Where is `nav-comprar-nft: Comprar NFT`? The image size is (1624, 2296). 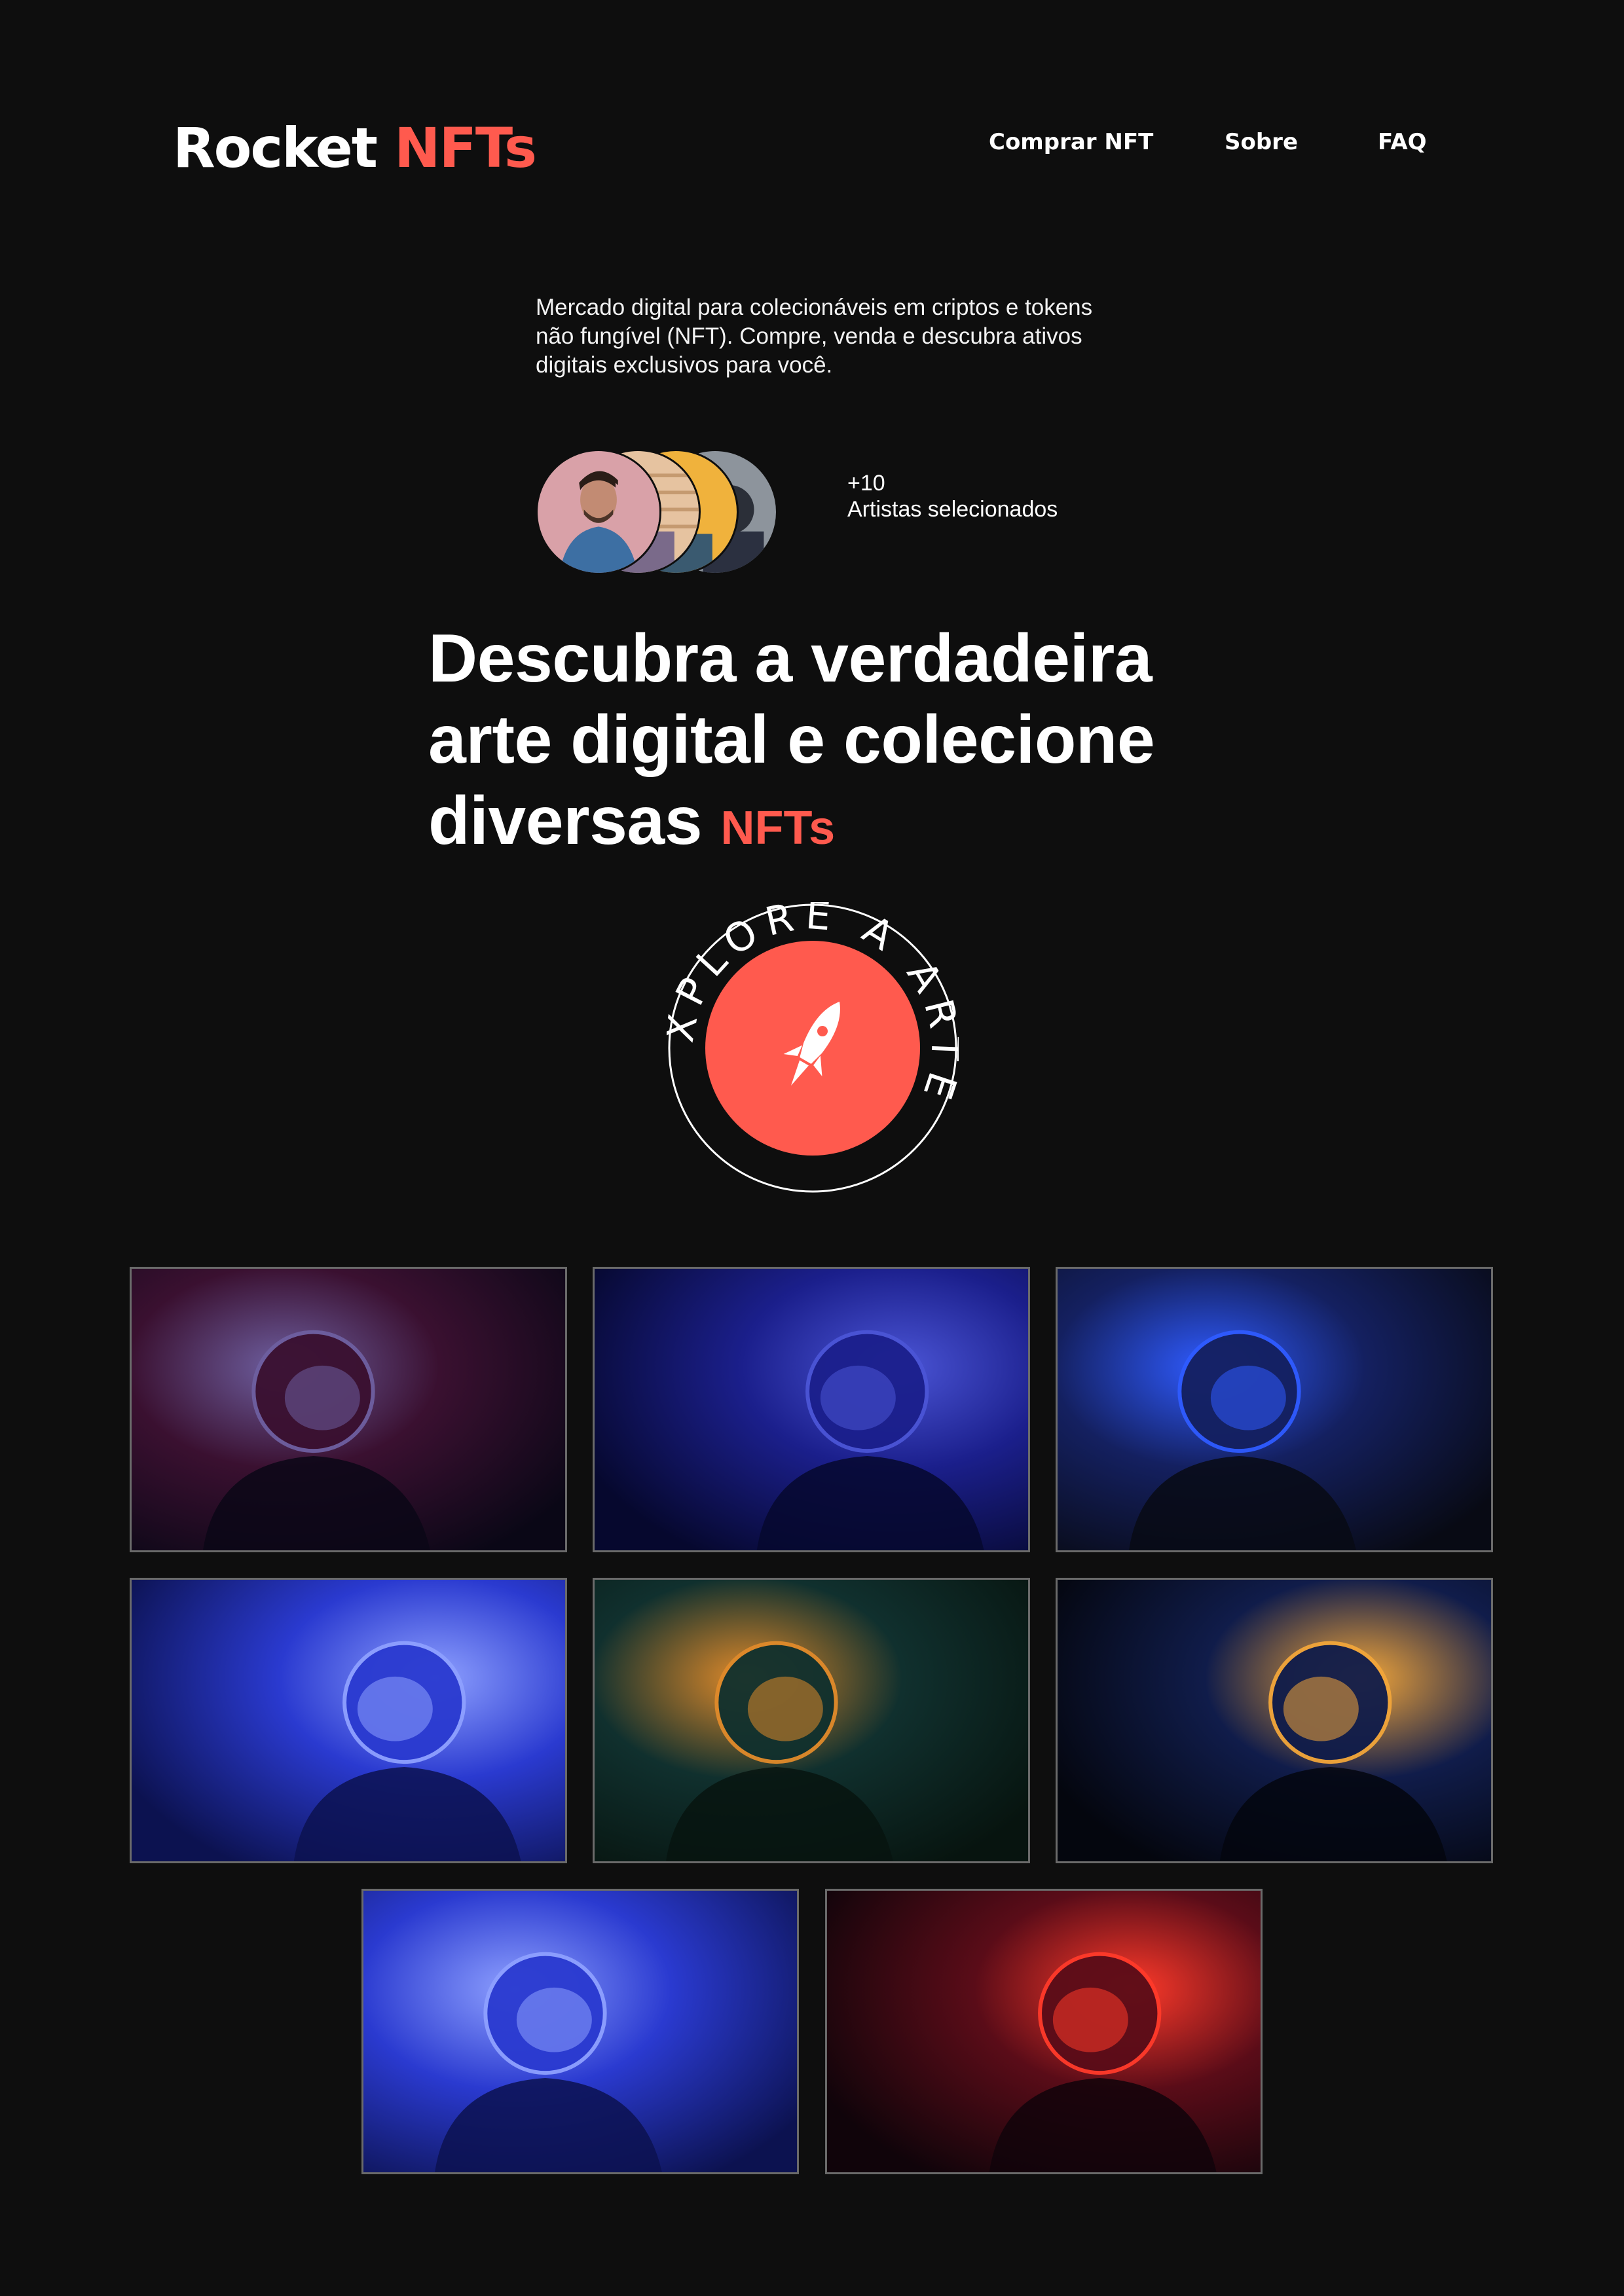
nav-comprar-nft: Comprar NFT is located at coordinates (1071, 142).